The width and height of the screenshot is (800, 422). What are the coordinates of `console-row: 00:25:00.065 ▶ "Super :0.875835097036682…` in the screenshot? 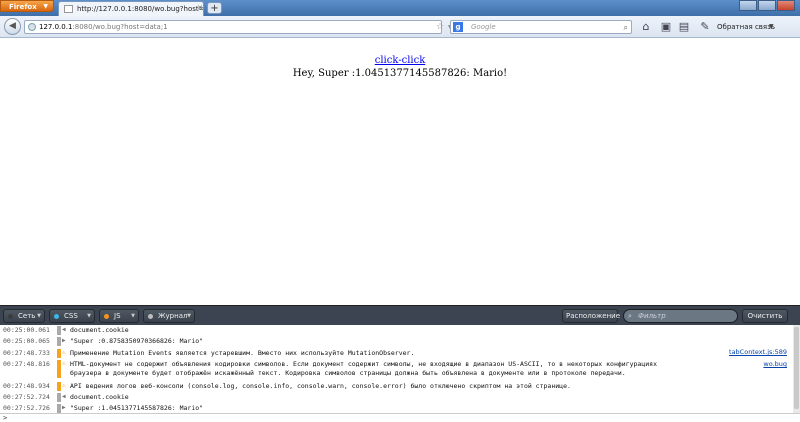 It's located at (103, 341).